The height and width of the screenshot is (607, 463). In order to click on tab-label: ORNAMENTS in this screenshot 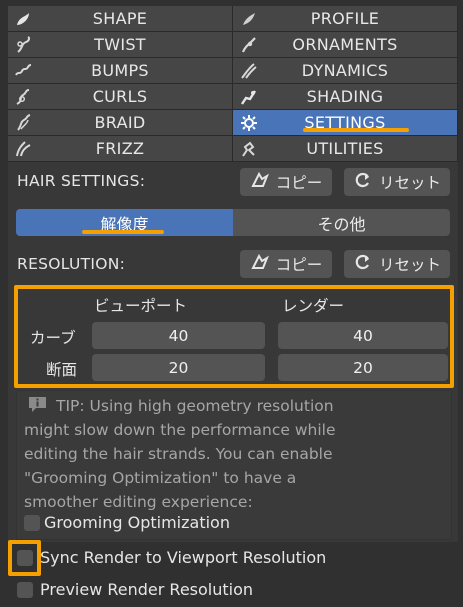, I will do `click(345, 44)`.